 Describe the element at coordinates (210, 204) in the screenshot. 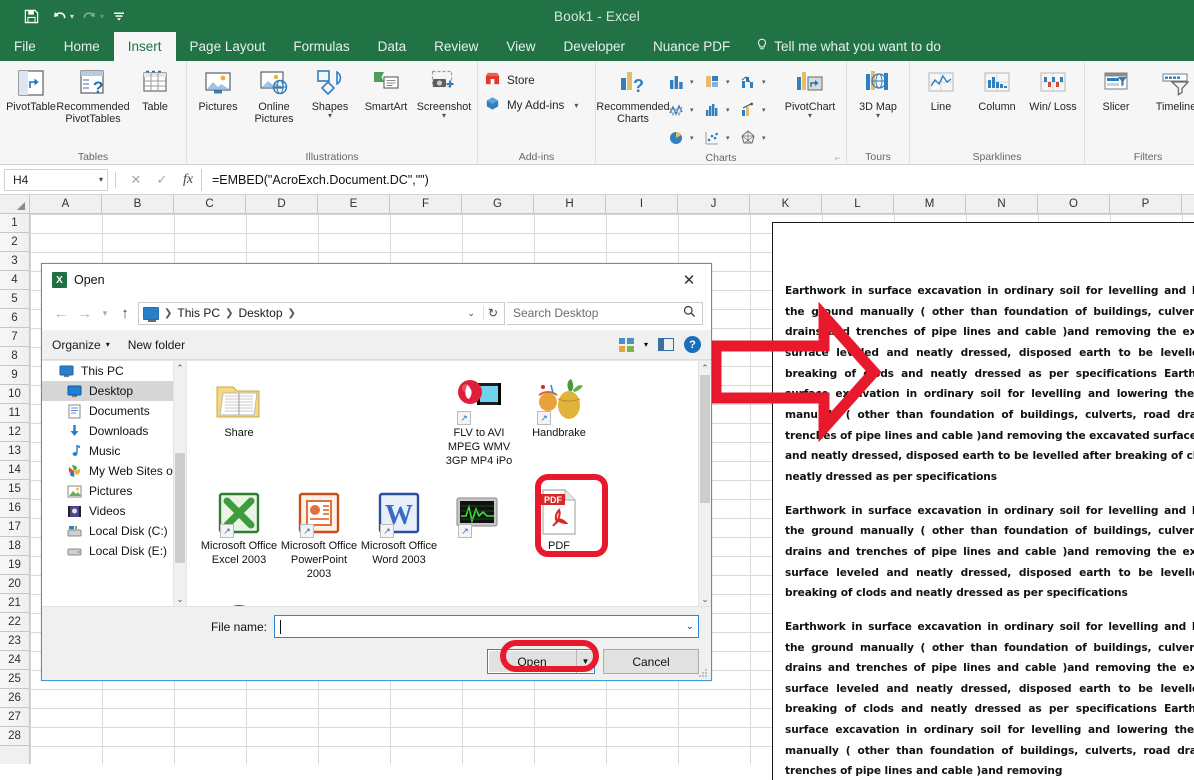

I see `column-header-c: C` at that location.